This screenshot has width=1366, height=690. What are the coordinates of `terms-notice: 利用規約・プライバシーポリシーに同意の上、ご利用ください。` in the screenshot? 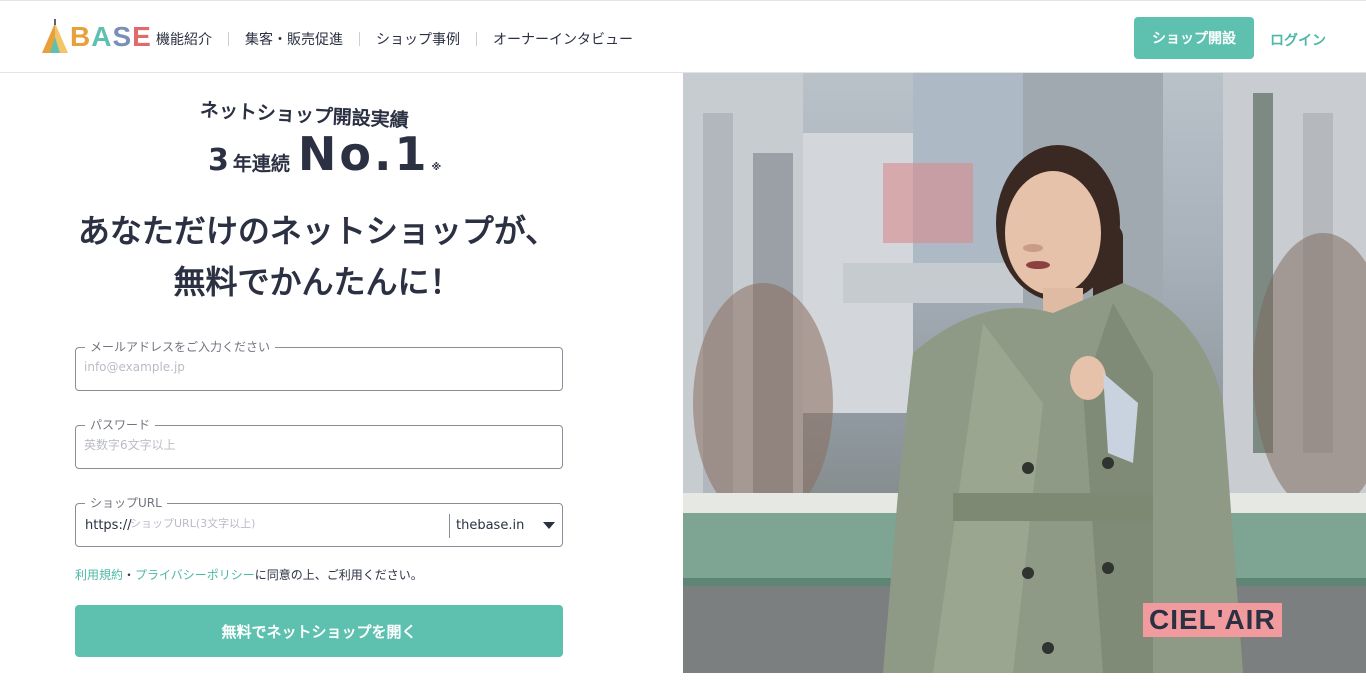 It's located at (249, 574).